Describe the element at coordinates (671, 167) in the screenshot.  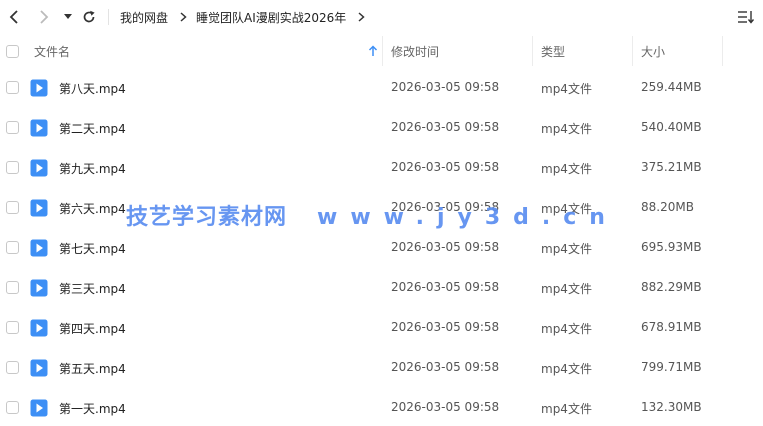
I see `file-size: 375.21MB` at that location.